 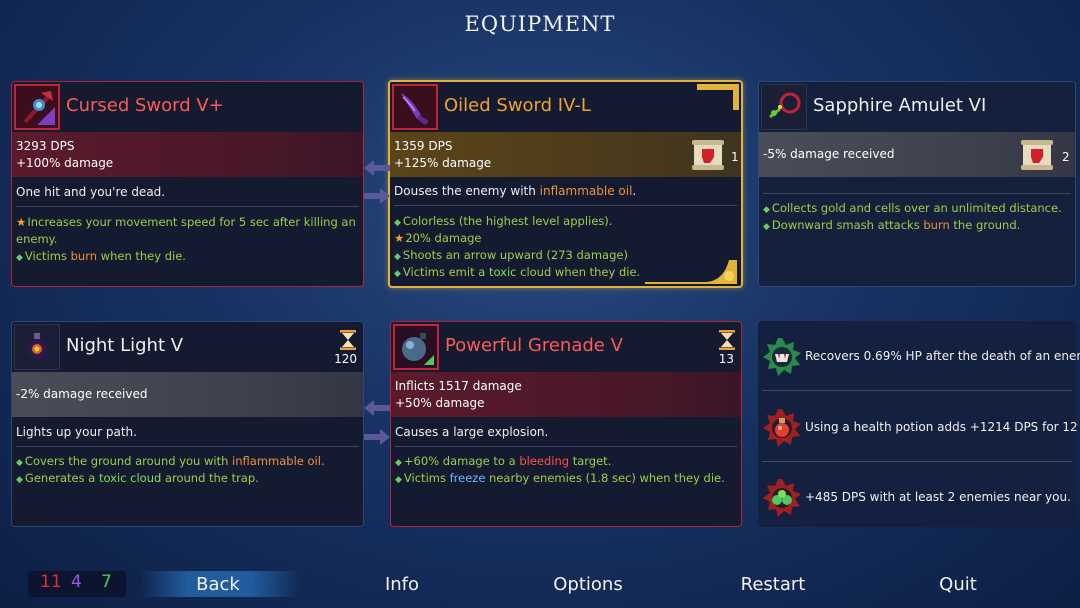 What do you see at coordinates (218, 584) in the screenshot?
I see `back-button: Back` at bounding box center [218, 584].